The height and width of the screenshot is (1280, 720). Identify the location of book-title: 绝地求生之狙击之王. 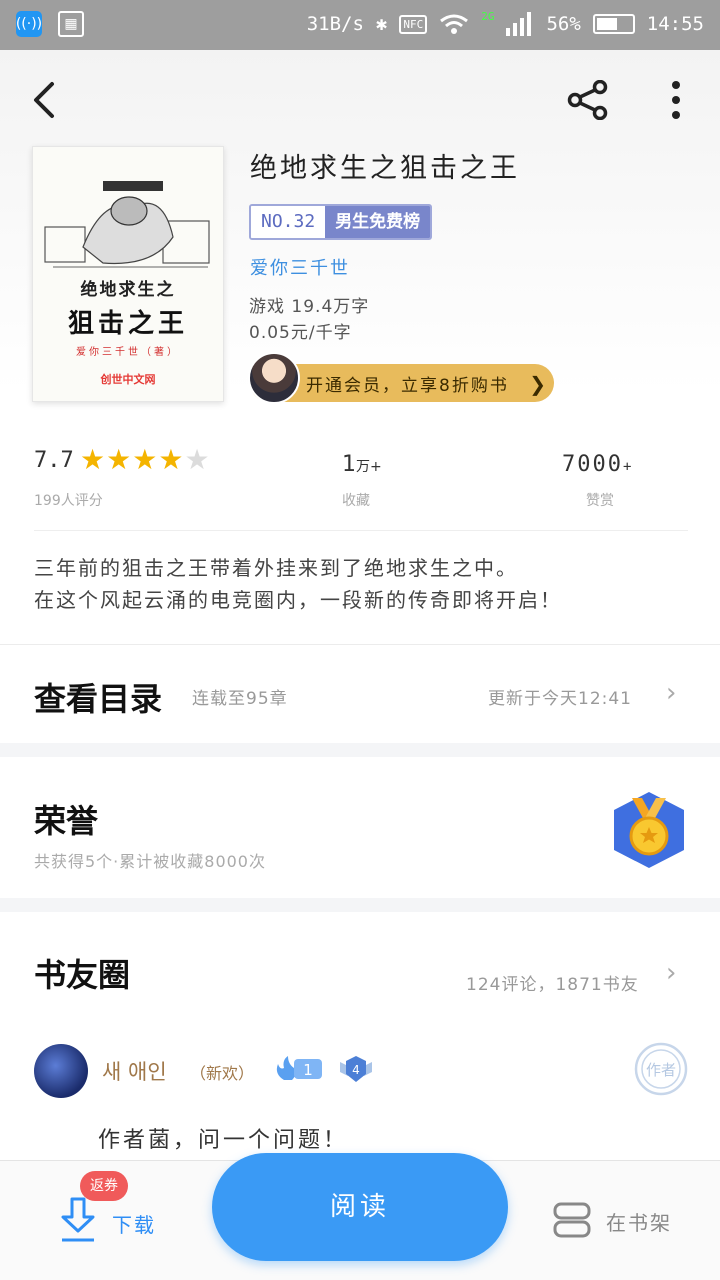
(385, 168).